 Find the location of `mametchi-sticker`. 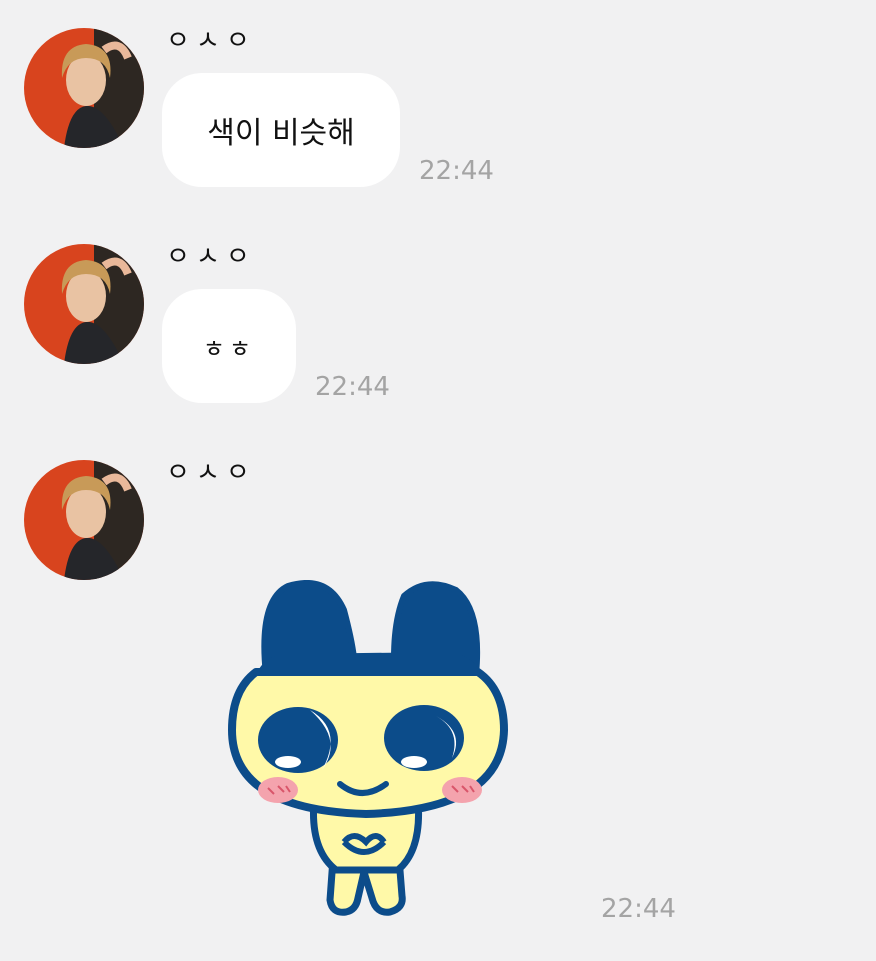

mametchi-sticker is located at coordinates (376, 752).